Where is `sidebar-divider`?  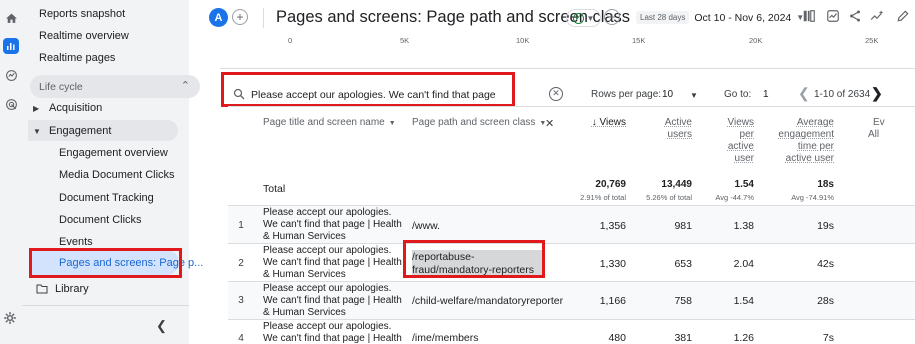
sidebar-divider is located at coordinates (105, 305).